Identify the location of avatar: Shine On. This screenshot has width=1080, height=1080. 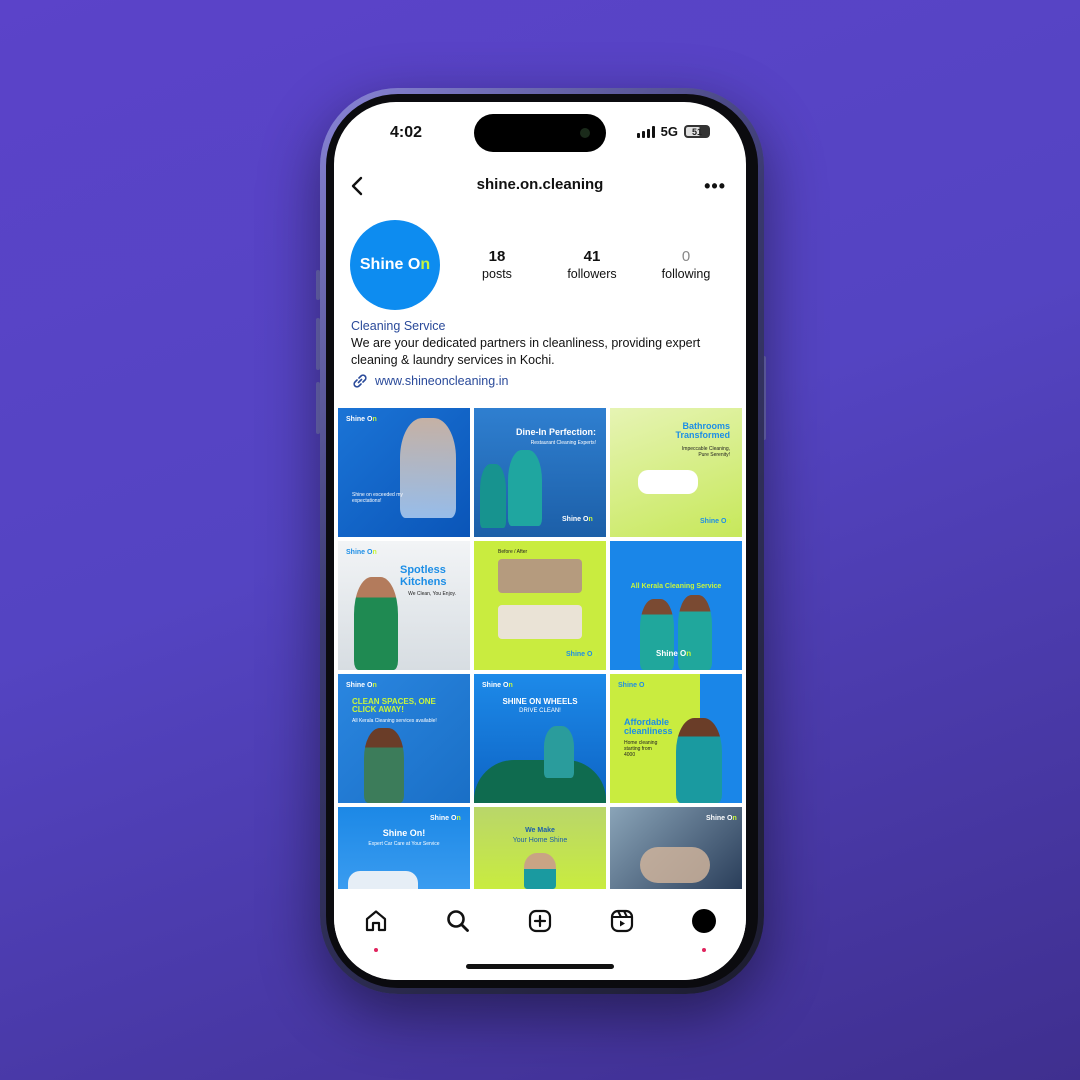
(395, 265).